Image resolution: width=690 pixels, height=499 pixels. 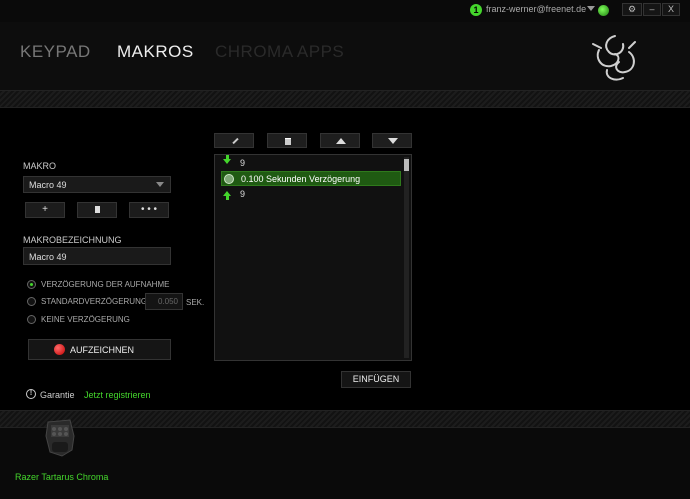 I want to click on clock-icon, so click(x=229, y=179).